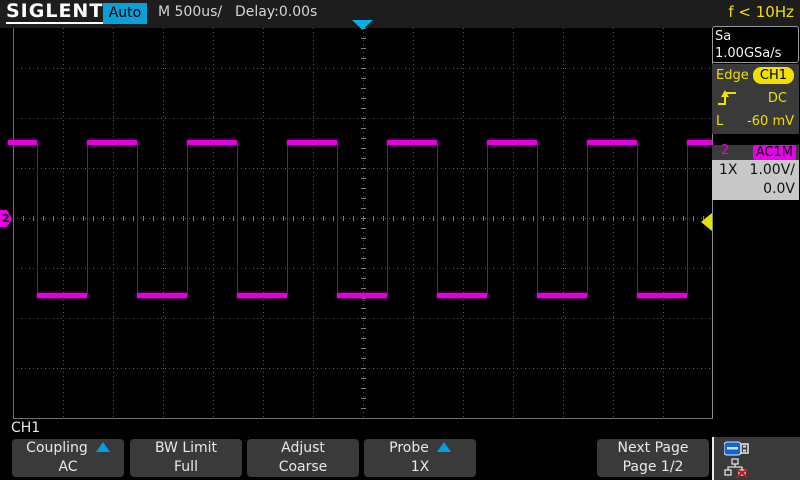 The height and width of the screenshot is (480, 800). I want to click on timebase-readout: M 500us/, so click(190, 12).